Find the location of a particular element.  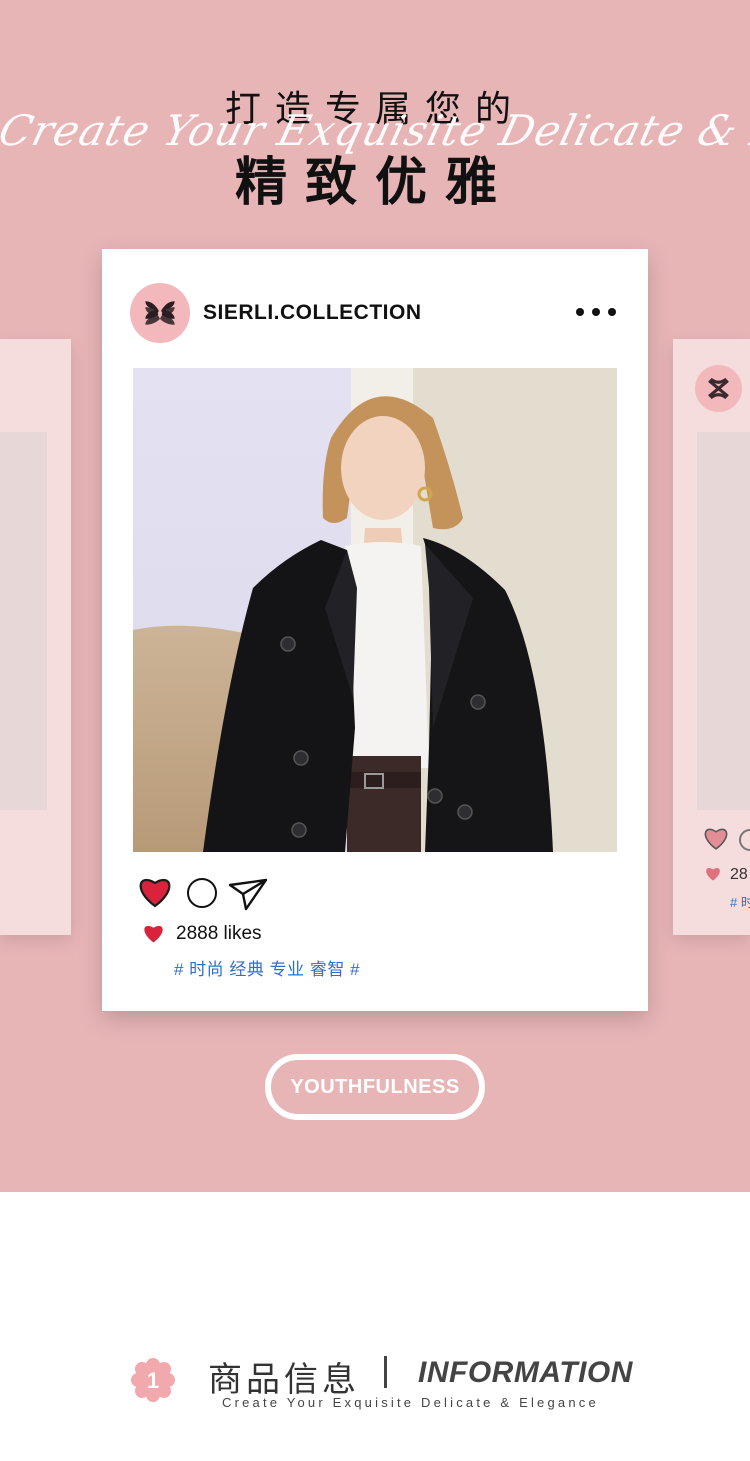

share-icon is located at coordinates (248, 894).